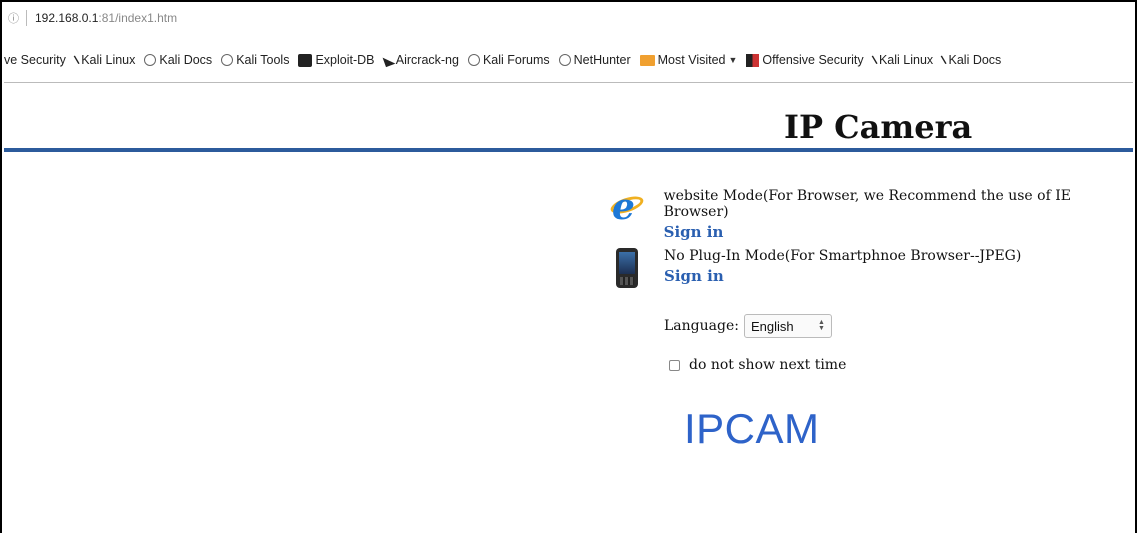 Image resolution: width=1137 pixels, height=533 pixels. Describe the element at coordinates (674, 365) in the screenshot. I see `do-not-show-checkbox` at that location.